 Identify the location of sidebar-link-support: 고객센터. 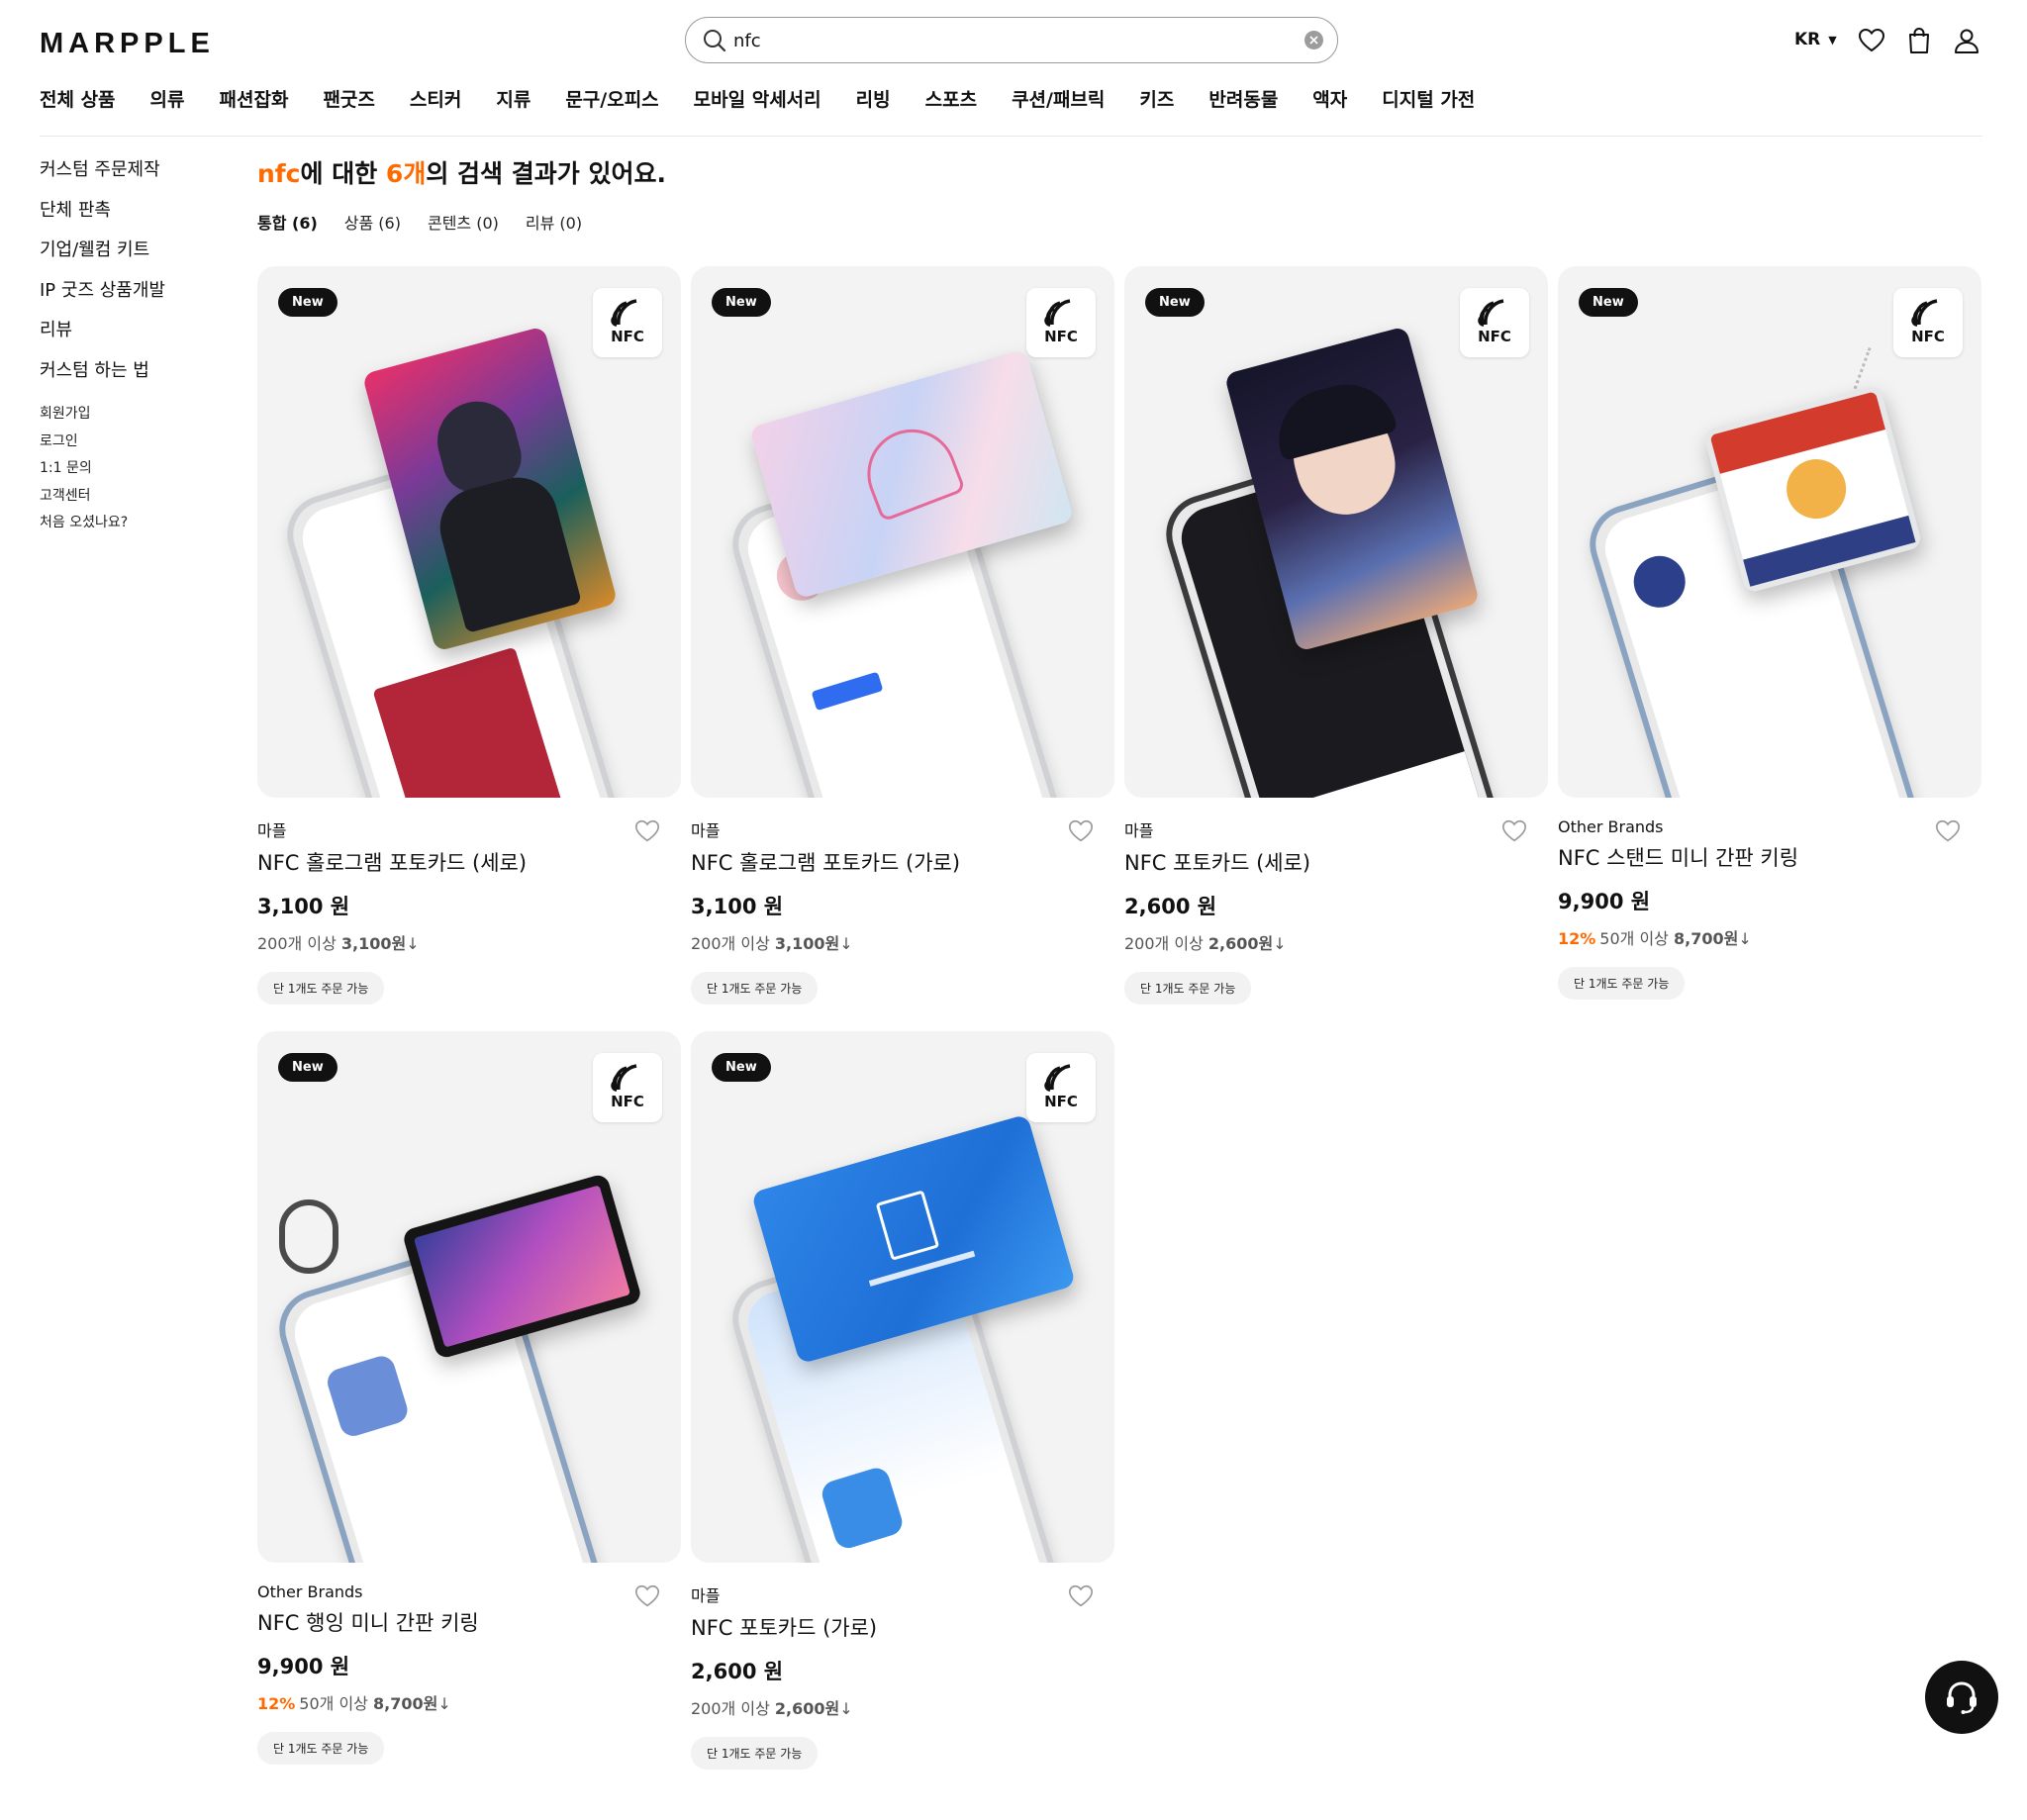
(84, 500).